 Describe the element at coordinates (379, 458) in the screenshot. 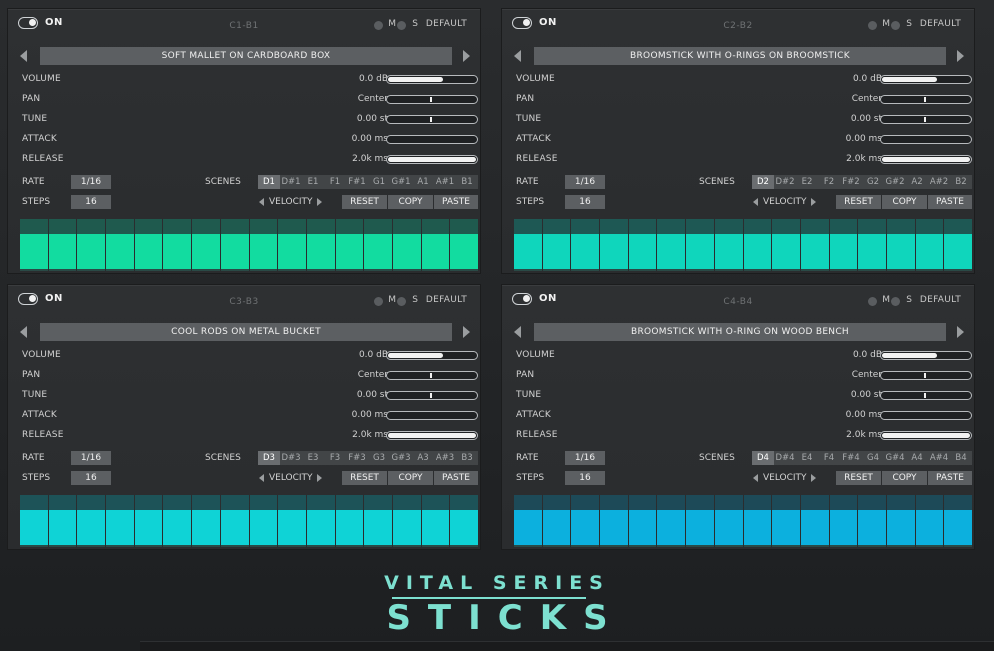

I see `scene-button: G3` at that location.